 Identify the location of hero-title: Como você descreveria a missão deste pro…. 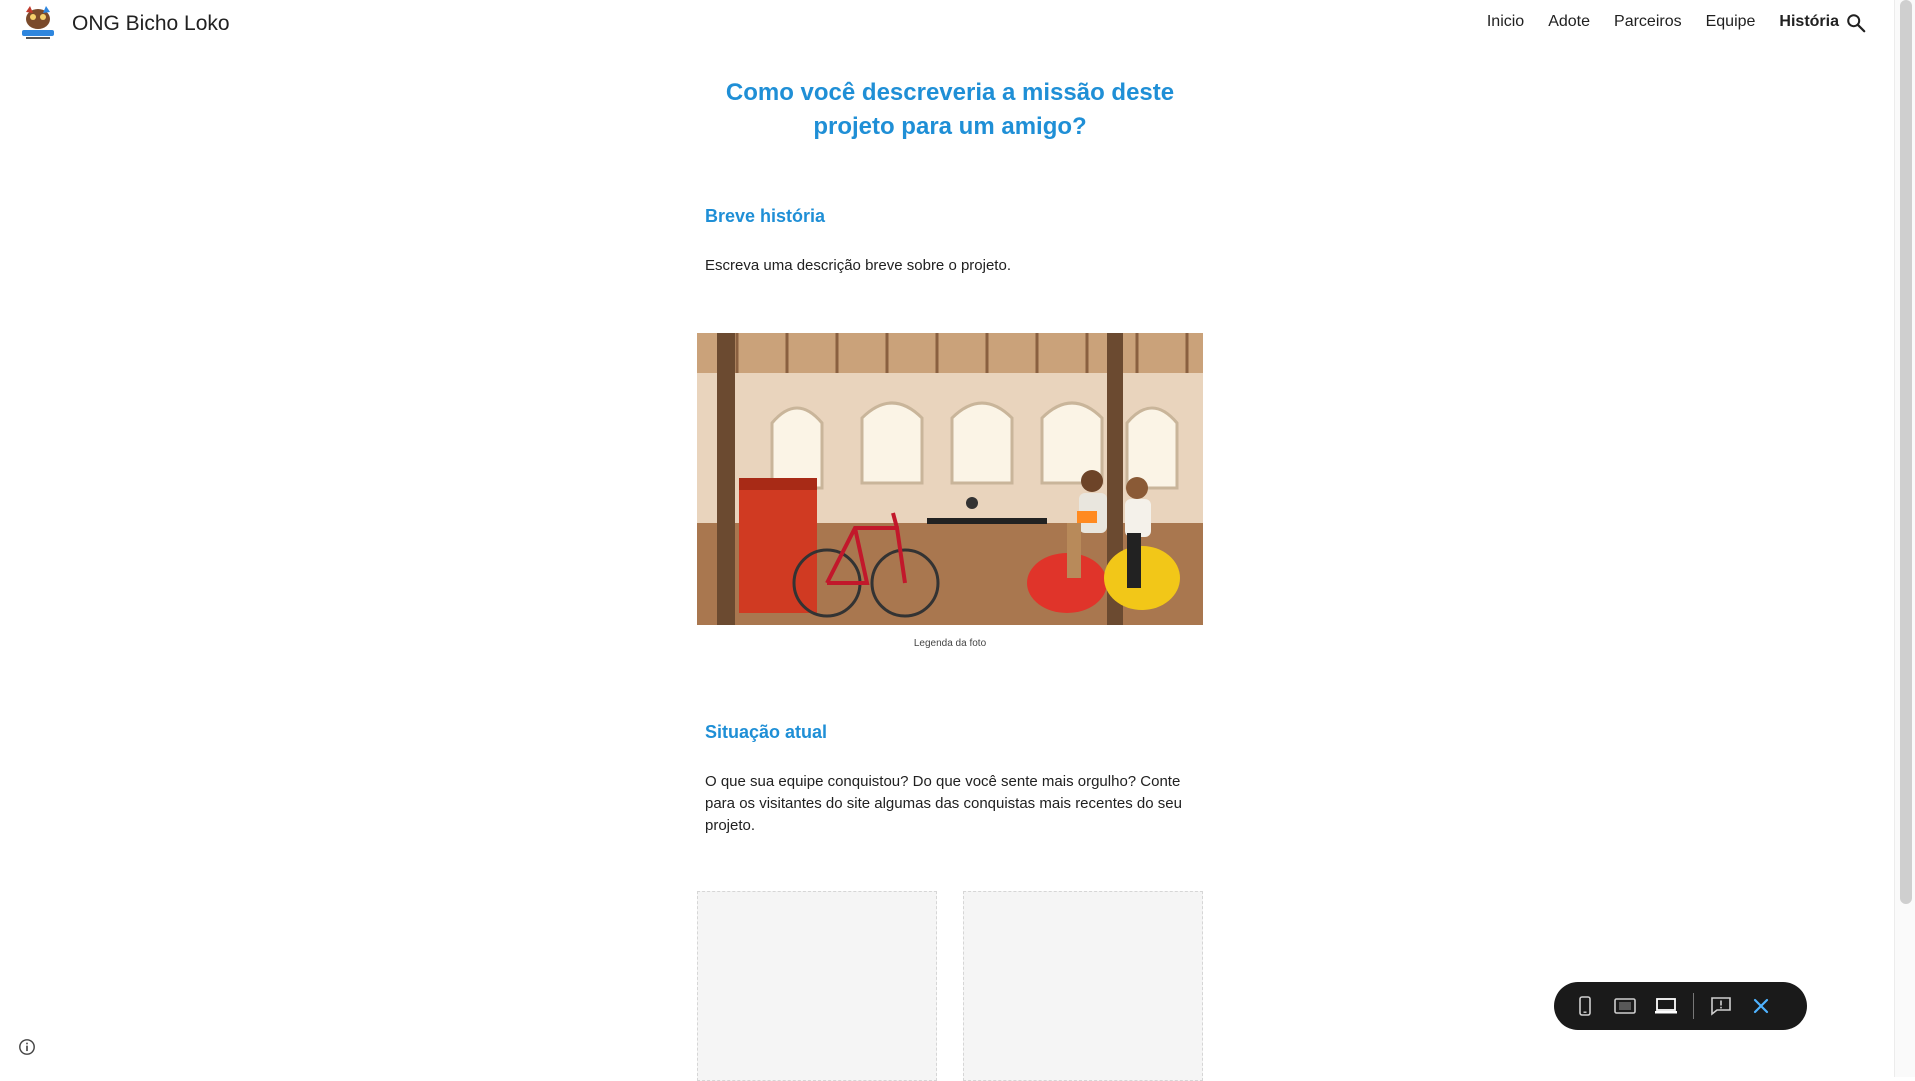
(950, 110).